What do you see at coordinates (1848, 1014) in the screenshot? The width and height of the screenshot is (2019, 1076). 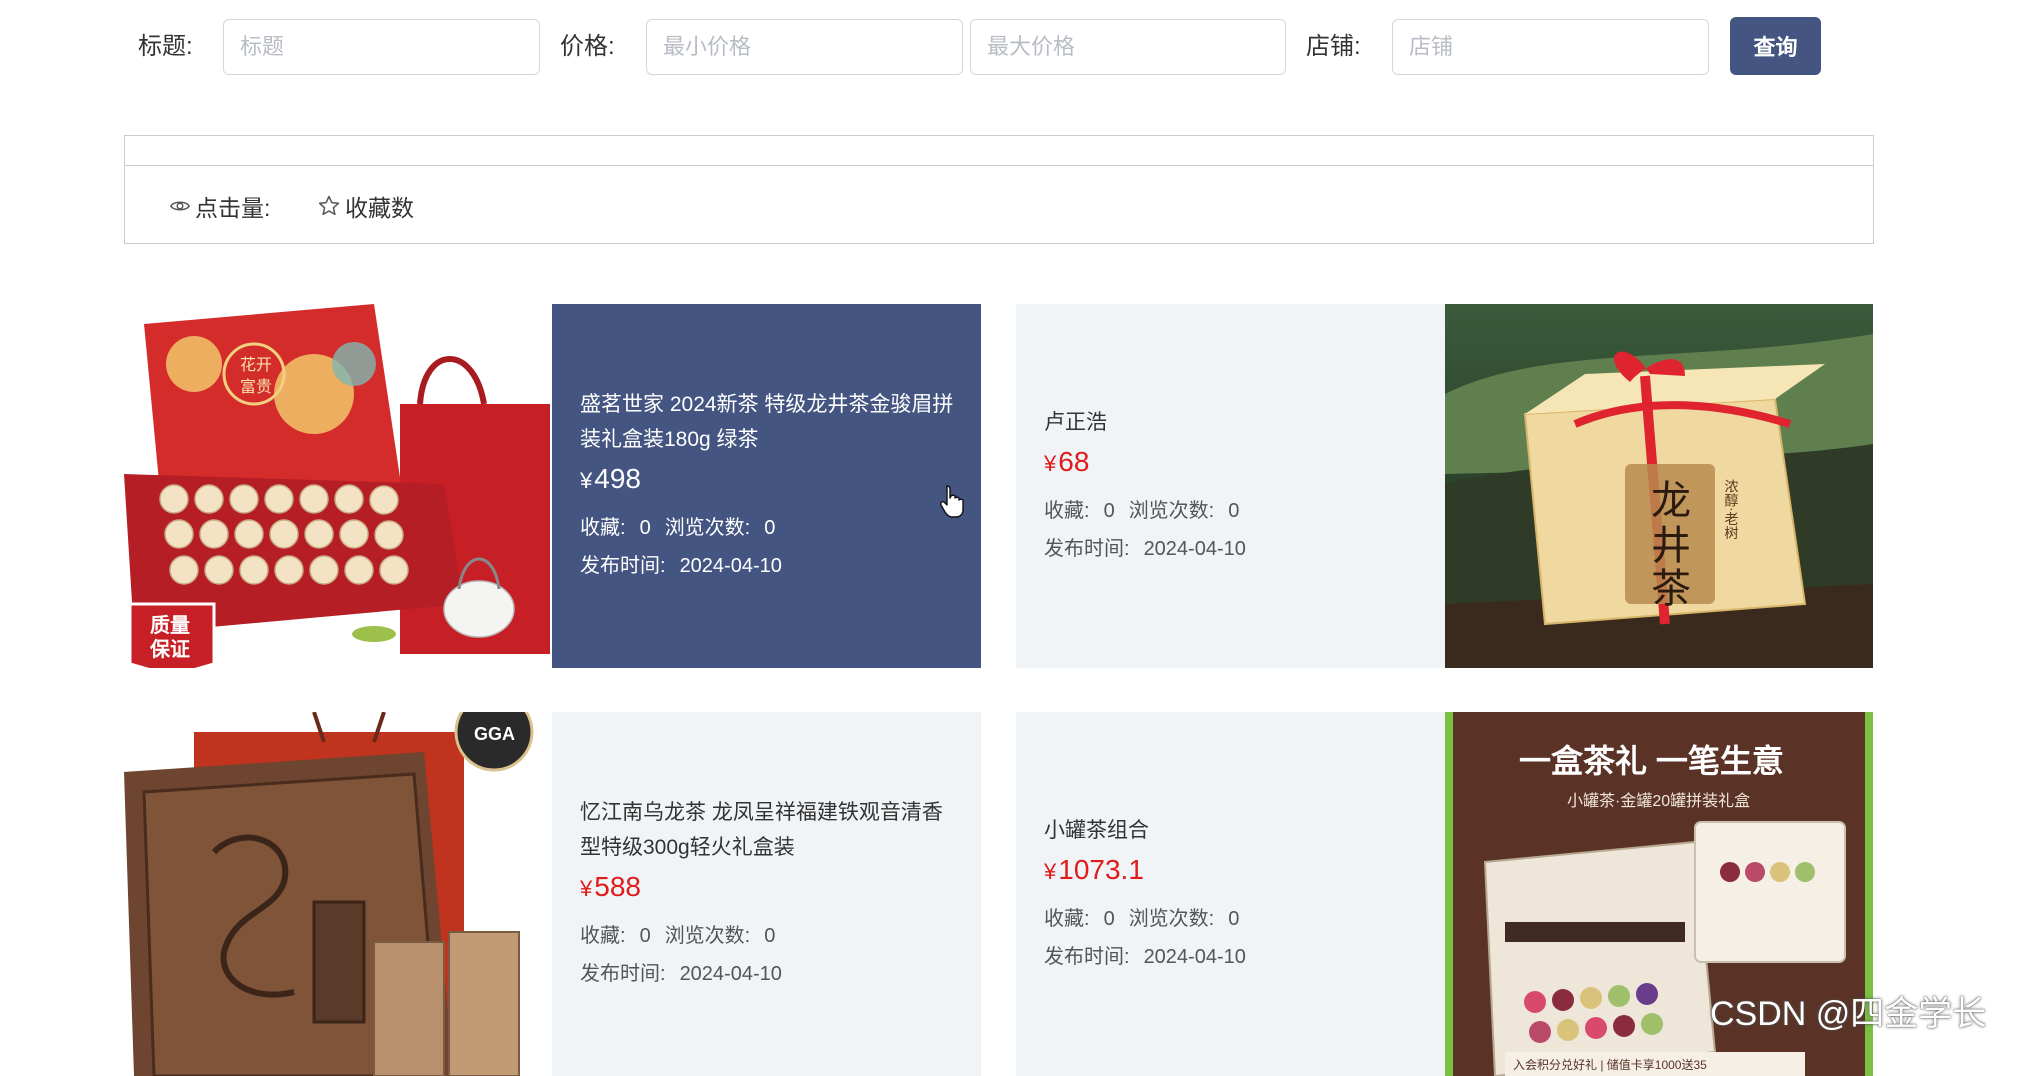 I see `watermark: CSDN @四金学长` at bounding box center [1848, 1014].